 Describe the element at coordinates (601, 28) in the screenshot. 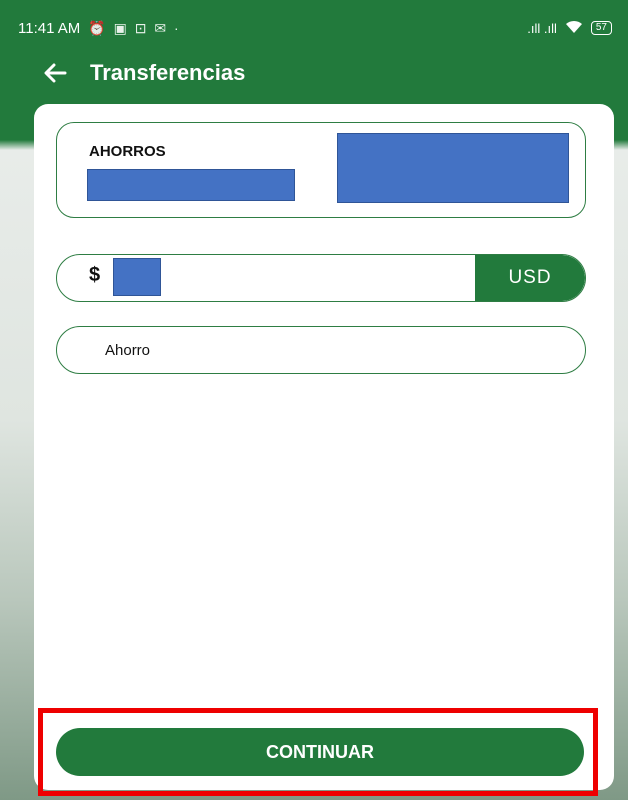

I see `battery-icon: 57` at that location.